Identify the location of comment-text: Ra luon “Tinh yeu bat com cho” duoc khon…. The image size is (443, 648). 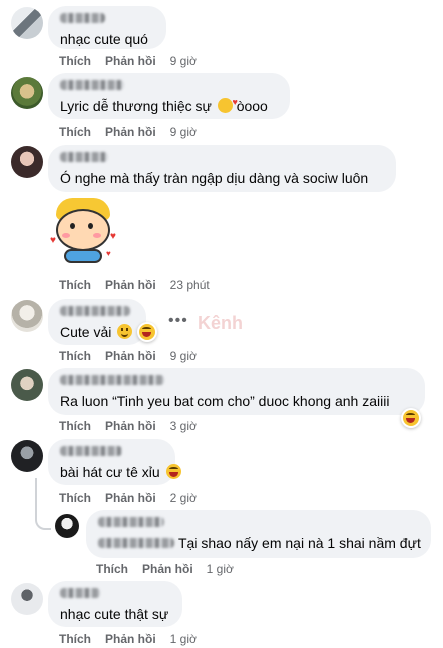
(225, 401).